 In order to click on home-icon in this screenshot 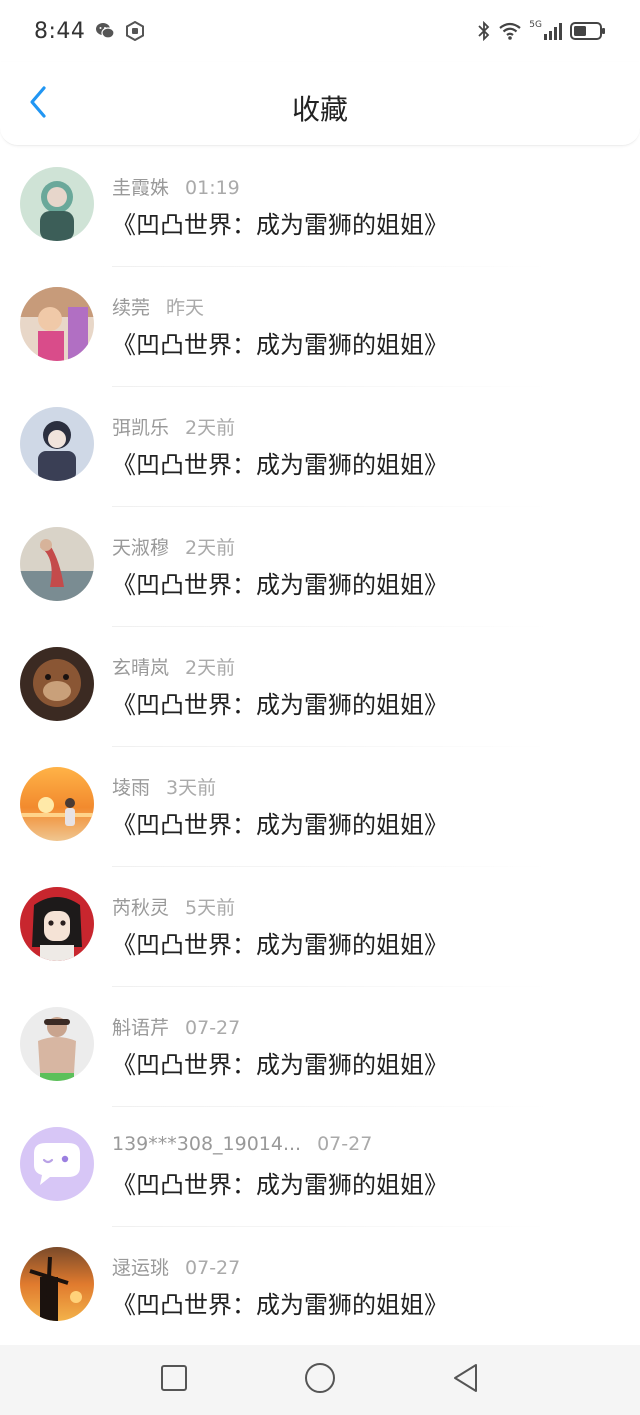, I will do `click(320, 1380)`.